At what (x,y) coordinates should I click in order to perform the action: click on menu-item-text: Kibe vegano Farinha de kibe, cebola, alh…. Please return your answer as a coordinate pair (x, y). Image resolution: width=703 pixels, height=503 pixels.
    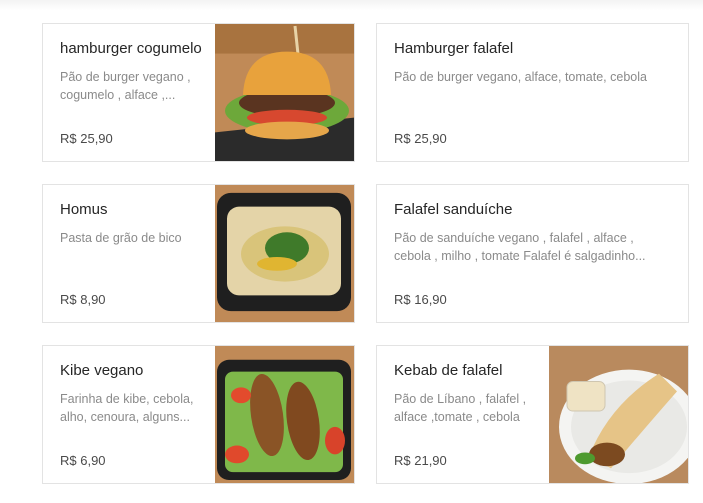
    Looking at the image, I should click on (131, 415).